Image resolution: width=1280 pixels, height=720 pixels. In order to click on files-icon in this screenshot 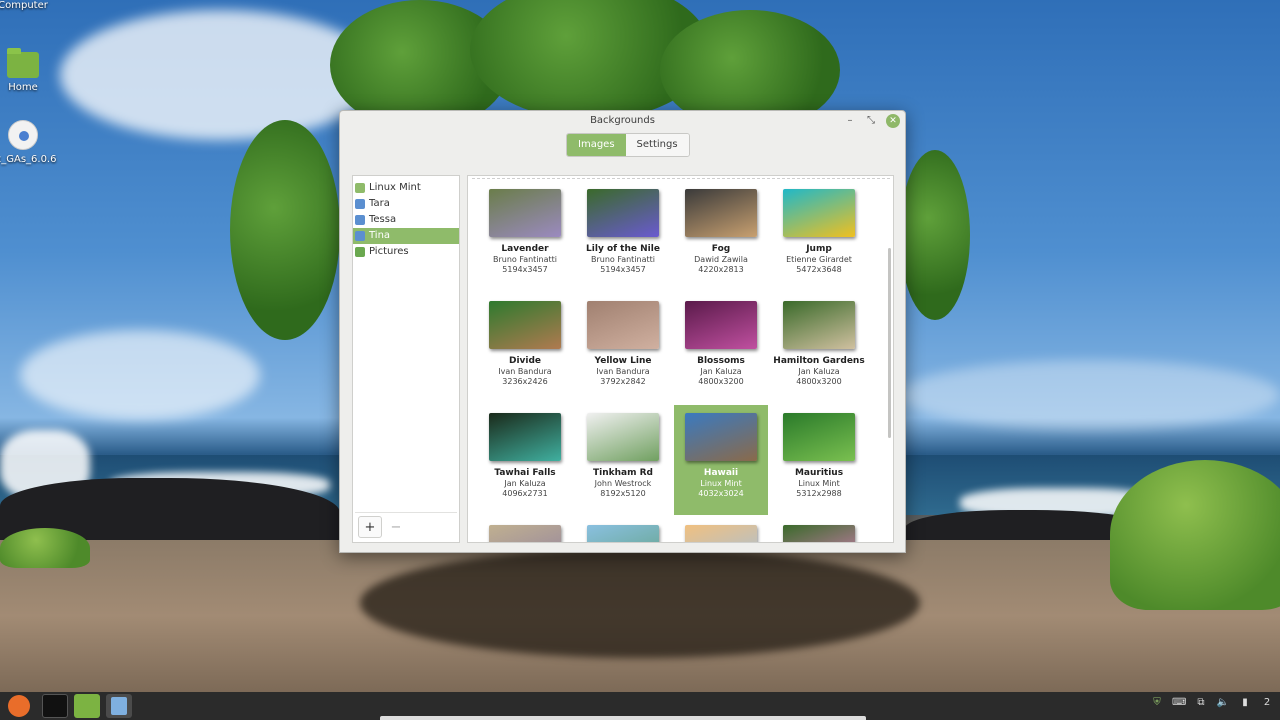, I will do `click(87, 706)`.